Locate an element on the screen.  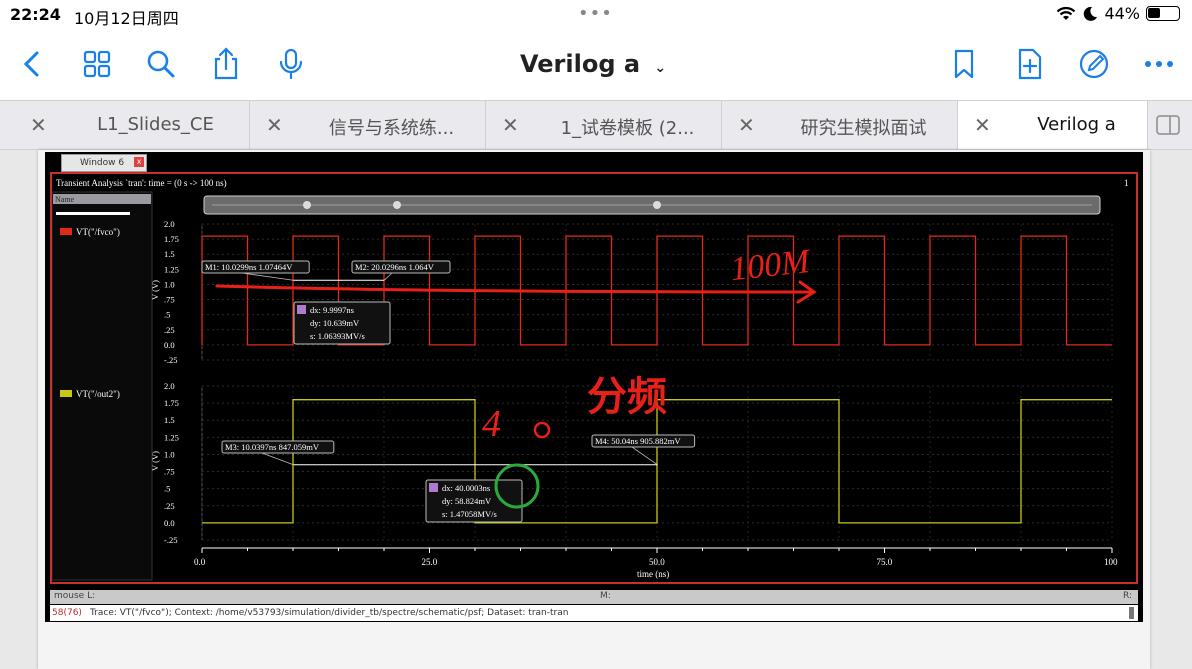
status-bar: 22:24 10月12日周四 ••• 44% is located at coordinates (596, 15).